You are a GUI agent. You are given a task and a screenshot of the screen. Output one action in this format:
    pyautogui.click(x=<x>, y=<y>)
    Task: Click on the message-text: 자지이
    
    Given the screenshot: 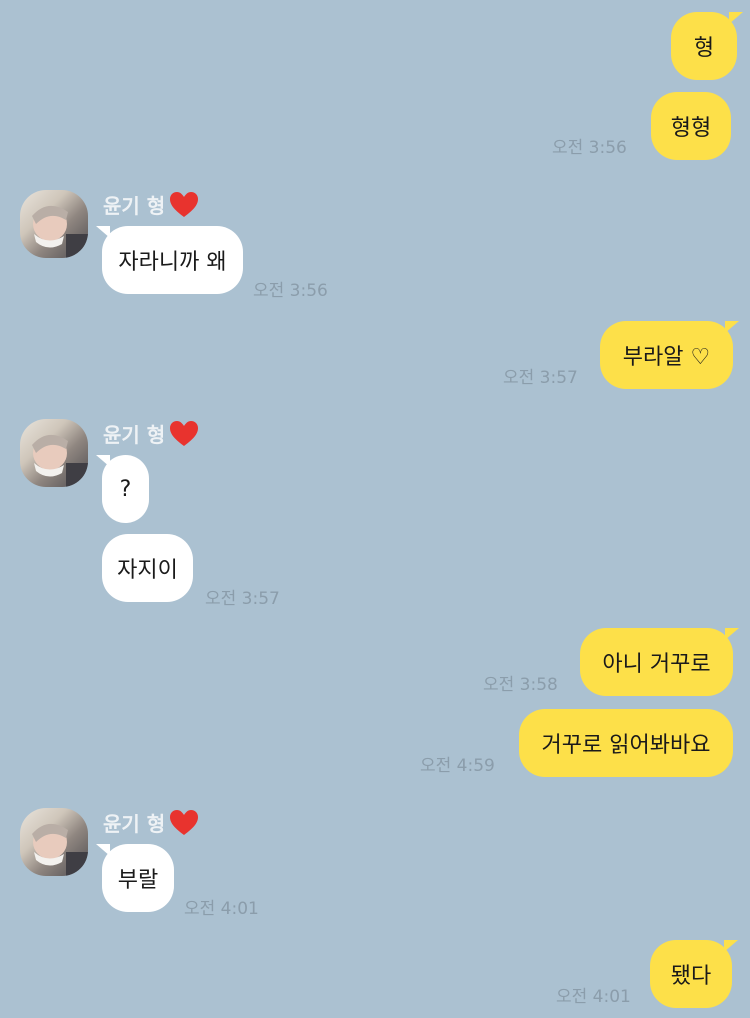 What is the action you would take?
    pyautogui.click(x=147, y=570)
    